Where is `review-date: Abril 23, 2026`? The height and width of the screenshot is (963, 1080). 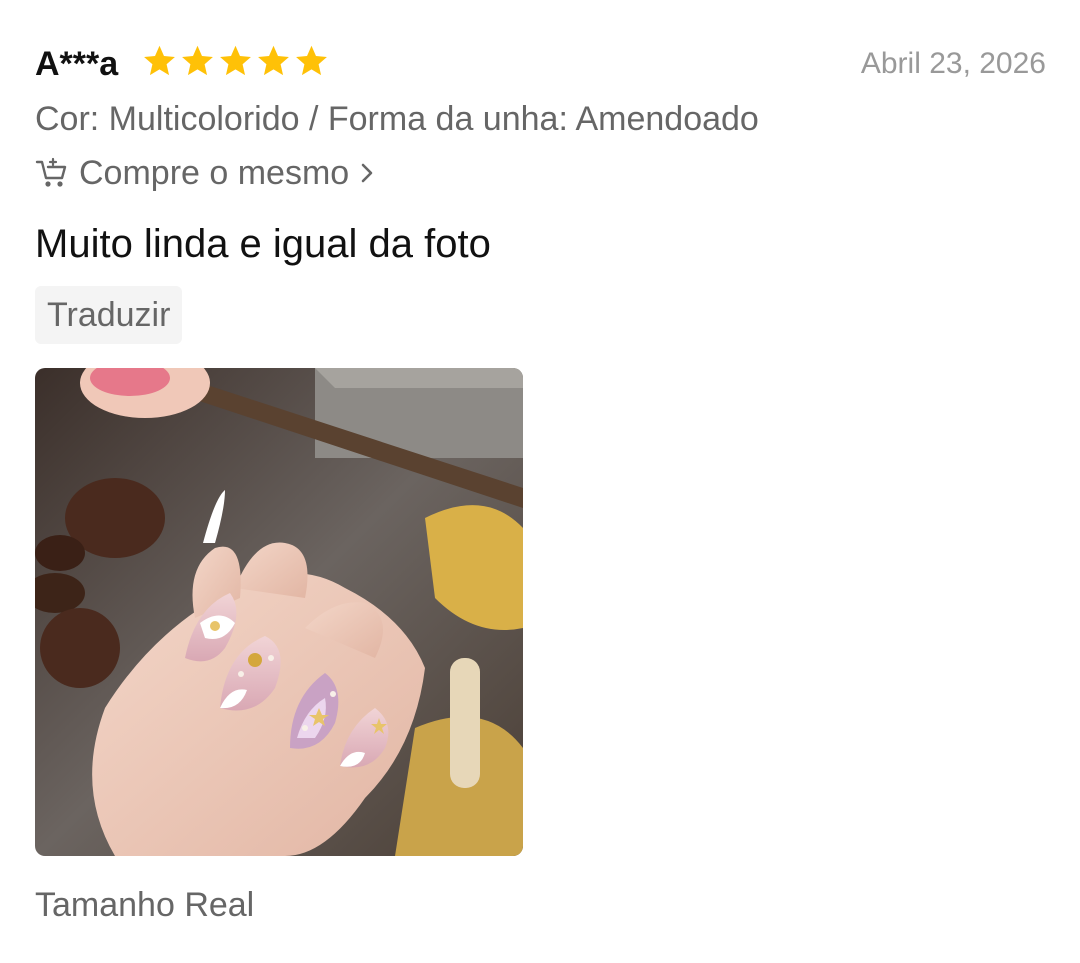 review-date: Abril 23, 2026 is located at coordinates (953, 63).